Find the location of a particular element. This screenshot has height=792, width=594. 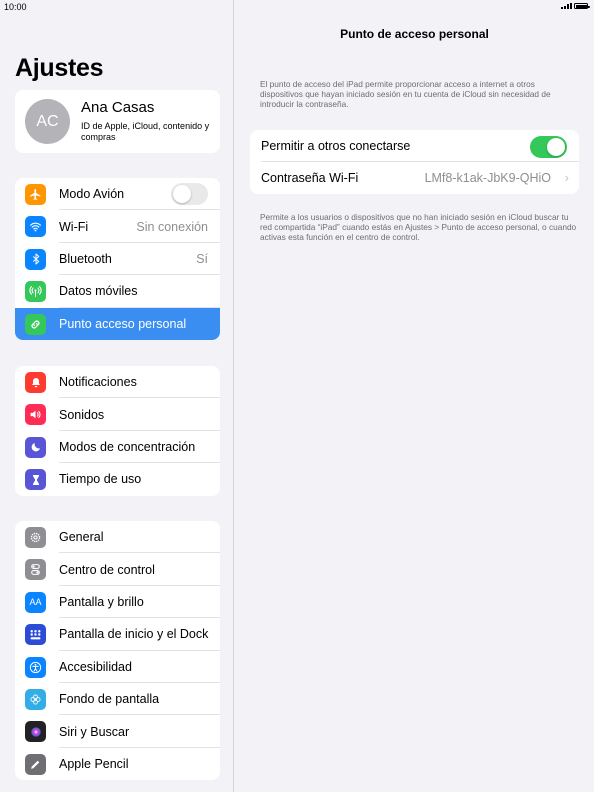

sidebar-item-sounds: Sonidos is located at coordinates (117, 415).